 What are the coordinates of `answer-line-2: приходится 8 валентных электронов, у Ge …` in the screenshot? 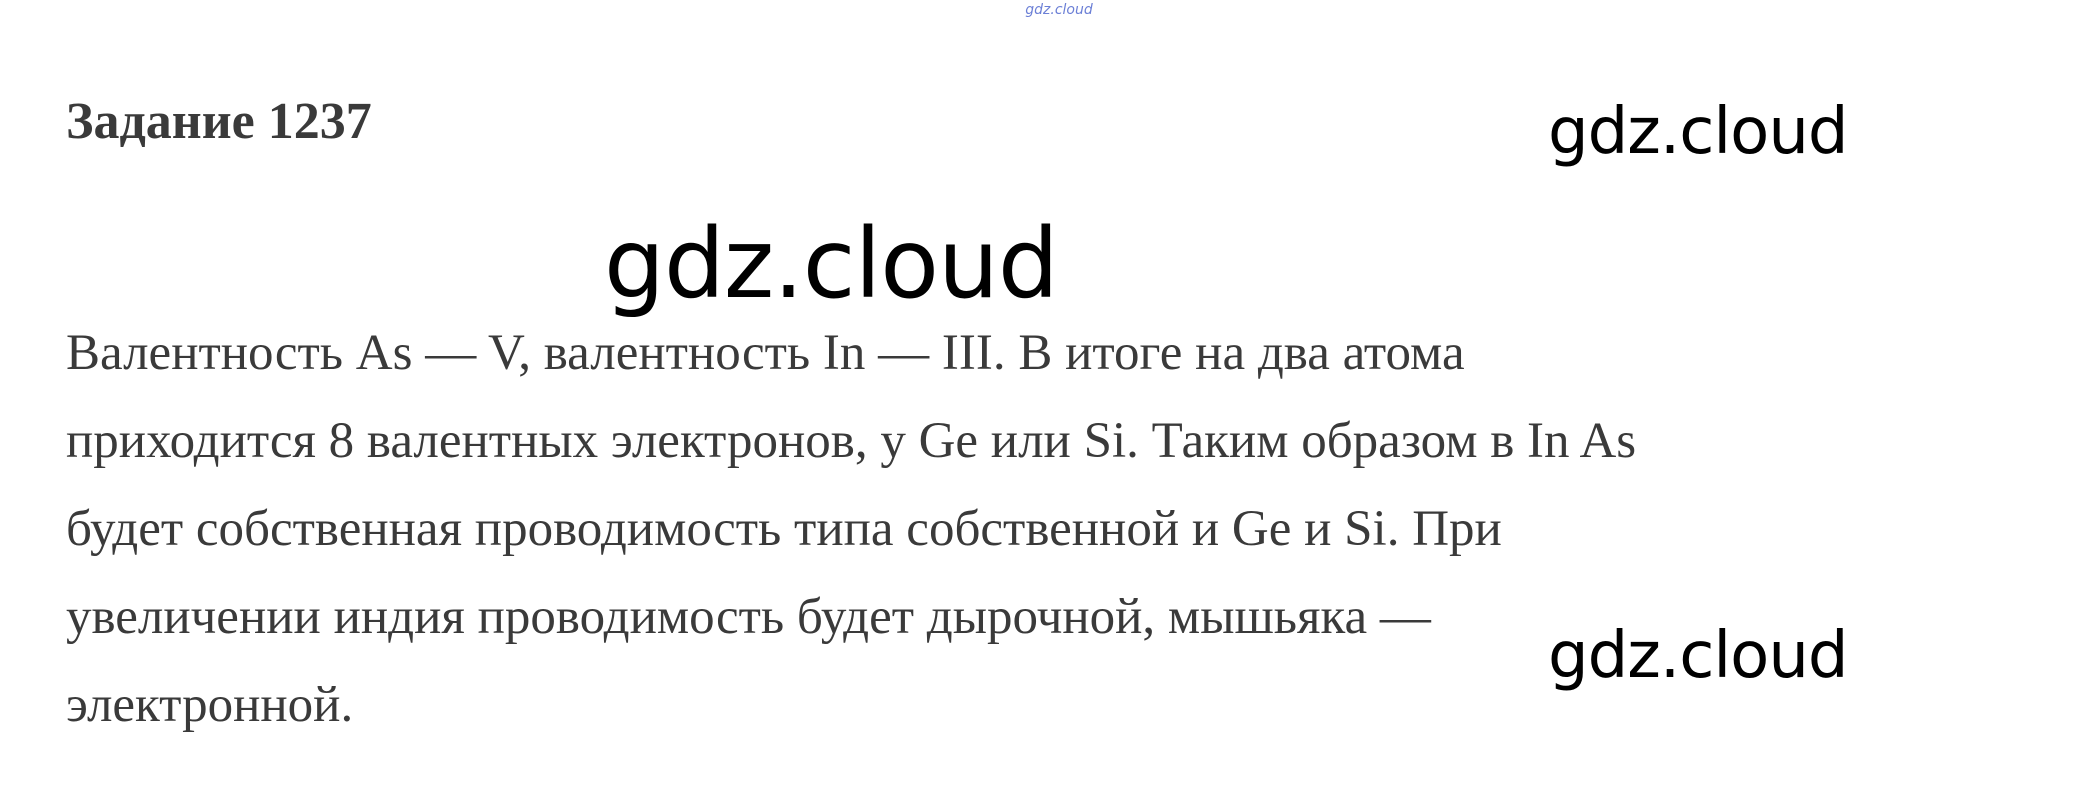 It's located at (851, 441).